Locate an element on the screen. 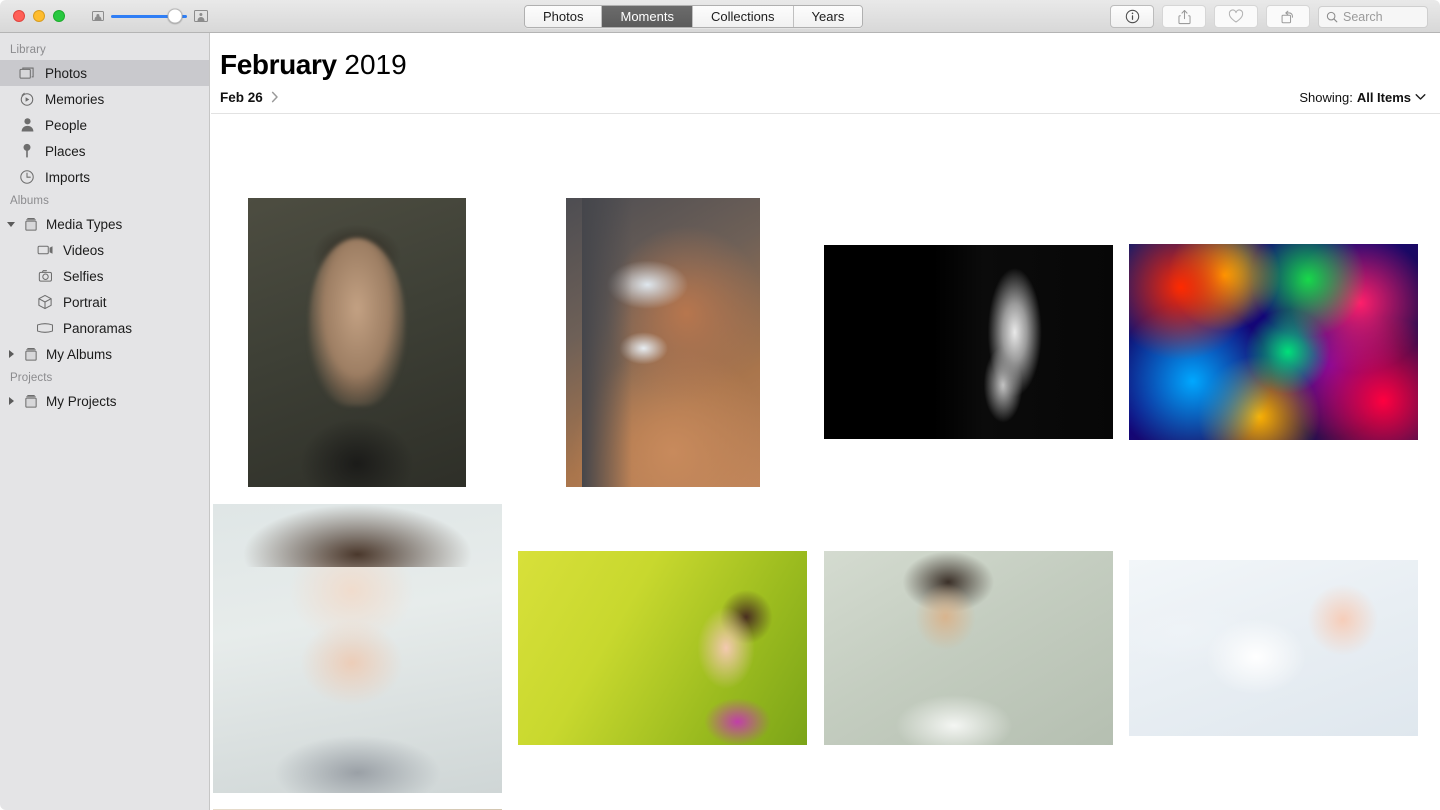 This screenshot has width=1440, height=810. slider-knob is located at coordinates (175, 16).